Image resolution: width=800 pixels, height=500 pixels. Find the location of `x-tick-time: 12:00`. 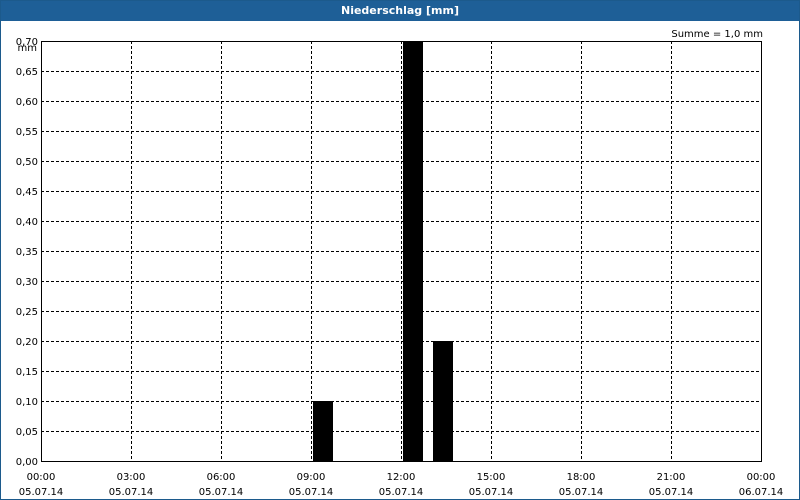

x-tick-time: 12:00 is located at coordinates (401, 477).